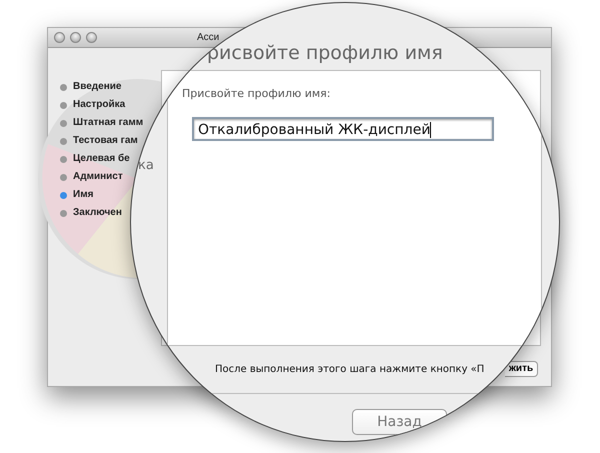  Describe the element at coordinates (146, 166) in the screenshot. I see `text-fragment: ка` at that location.